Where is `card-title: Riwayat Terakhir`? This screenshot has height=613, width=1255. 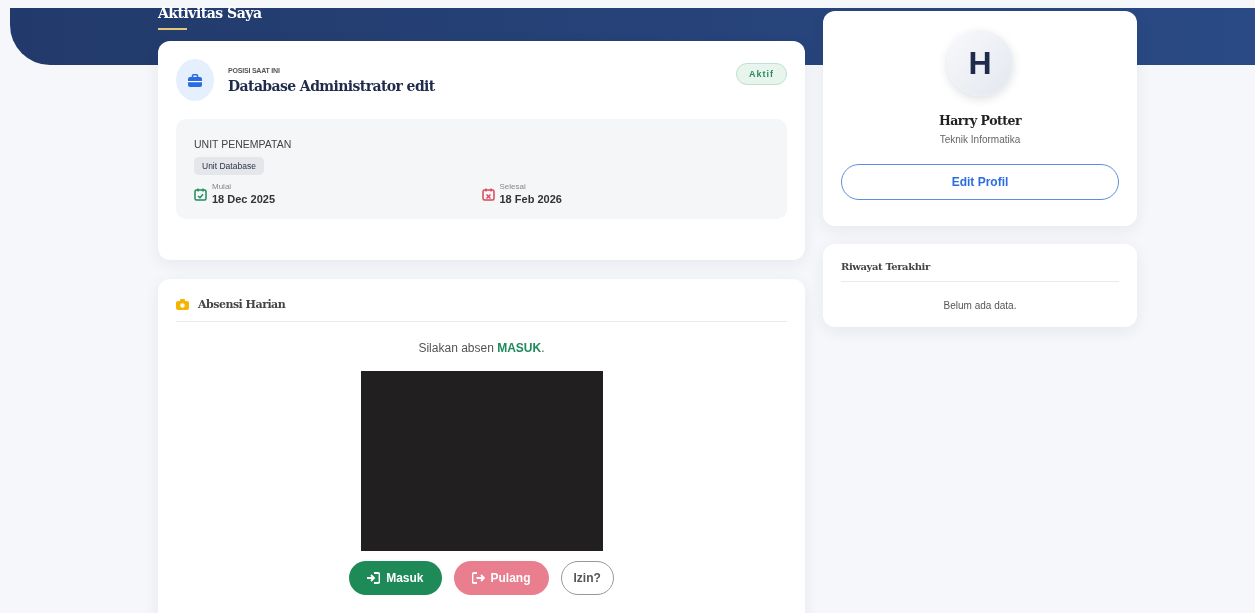
card-title: Riwayat Terakhir is located at coordinates (980, 271).